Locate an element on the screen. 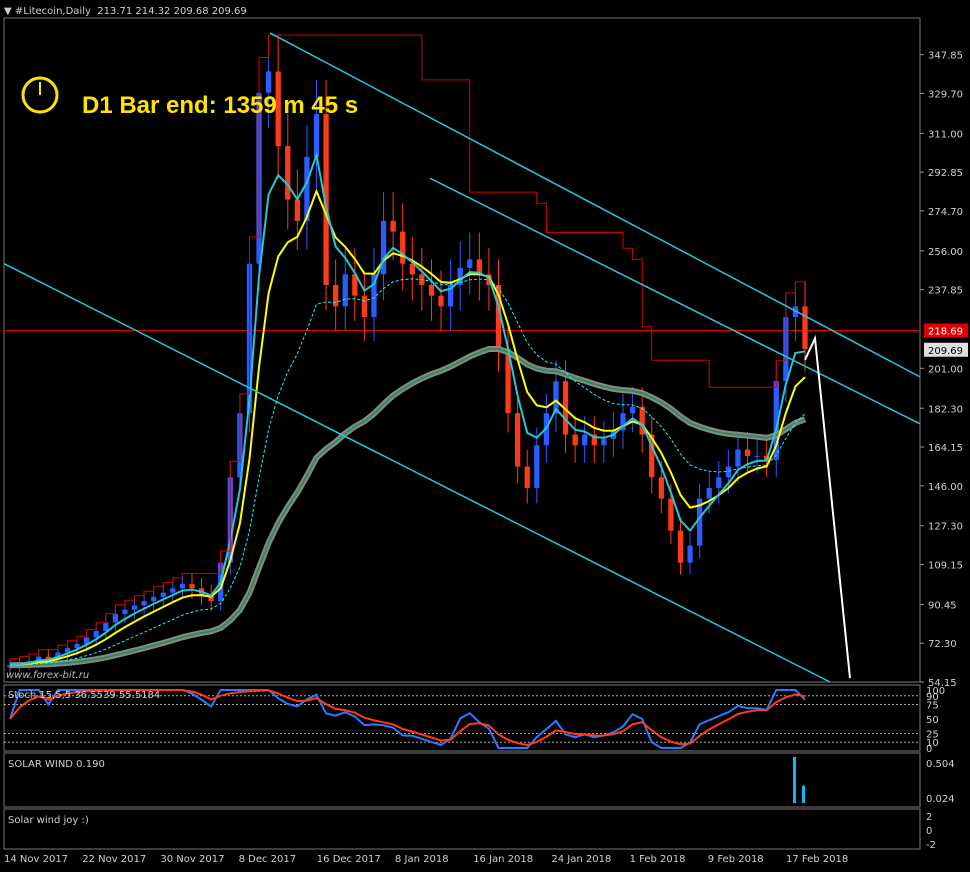  stoch-tick-label: 50 is located at coordinates (932, 720).